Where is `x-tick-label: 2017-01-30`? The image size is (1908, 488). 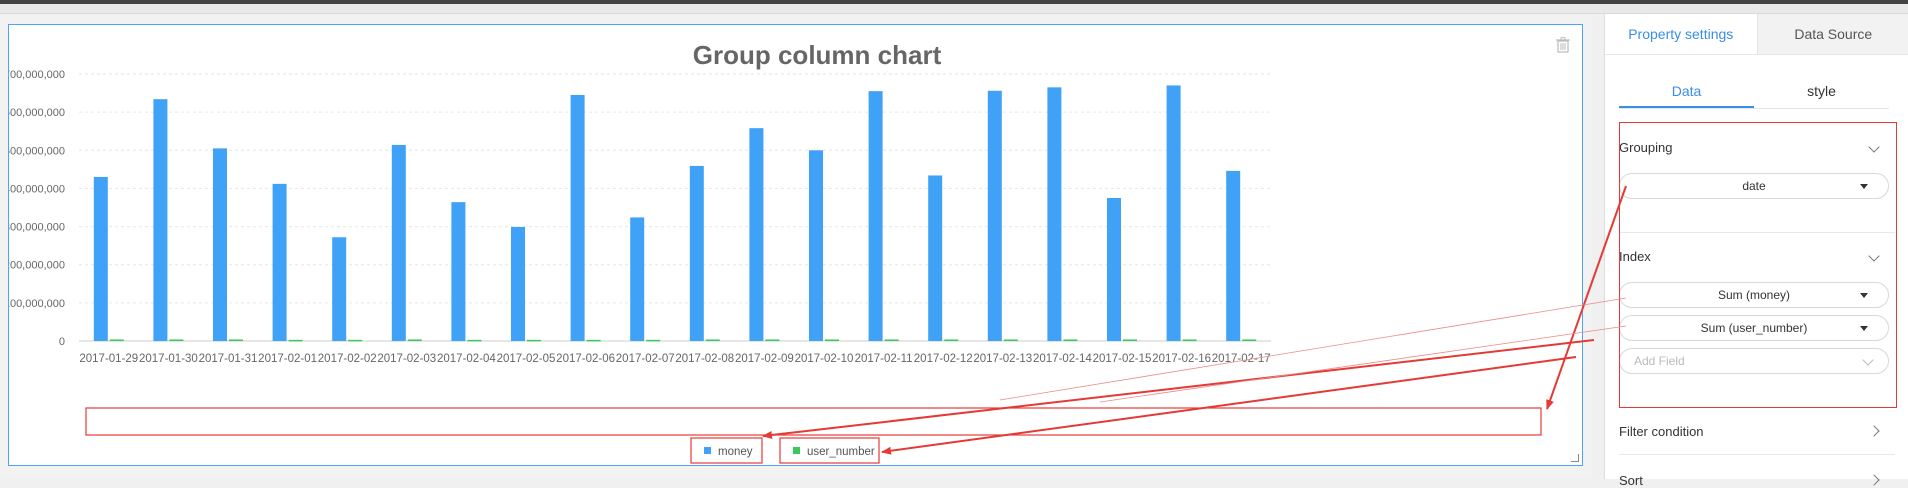 x-tick-label: 2017-01-30 is located at coordinates (168, 359).